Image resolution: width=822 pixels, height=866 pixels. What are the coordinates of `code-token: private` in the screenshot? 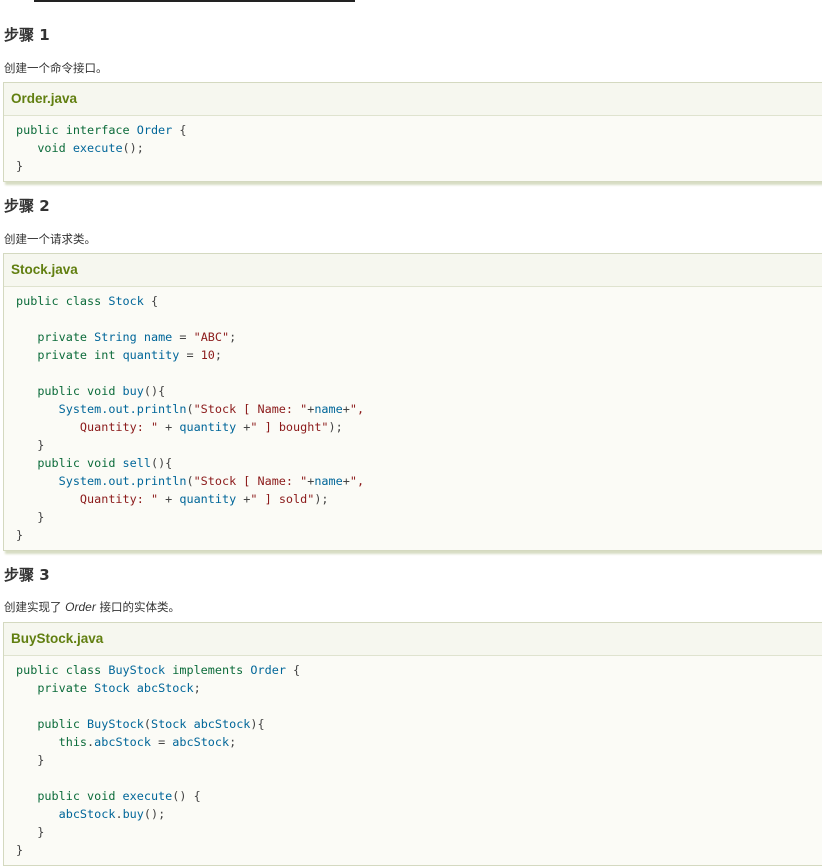 It's located at (66, 355).